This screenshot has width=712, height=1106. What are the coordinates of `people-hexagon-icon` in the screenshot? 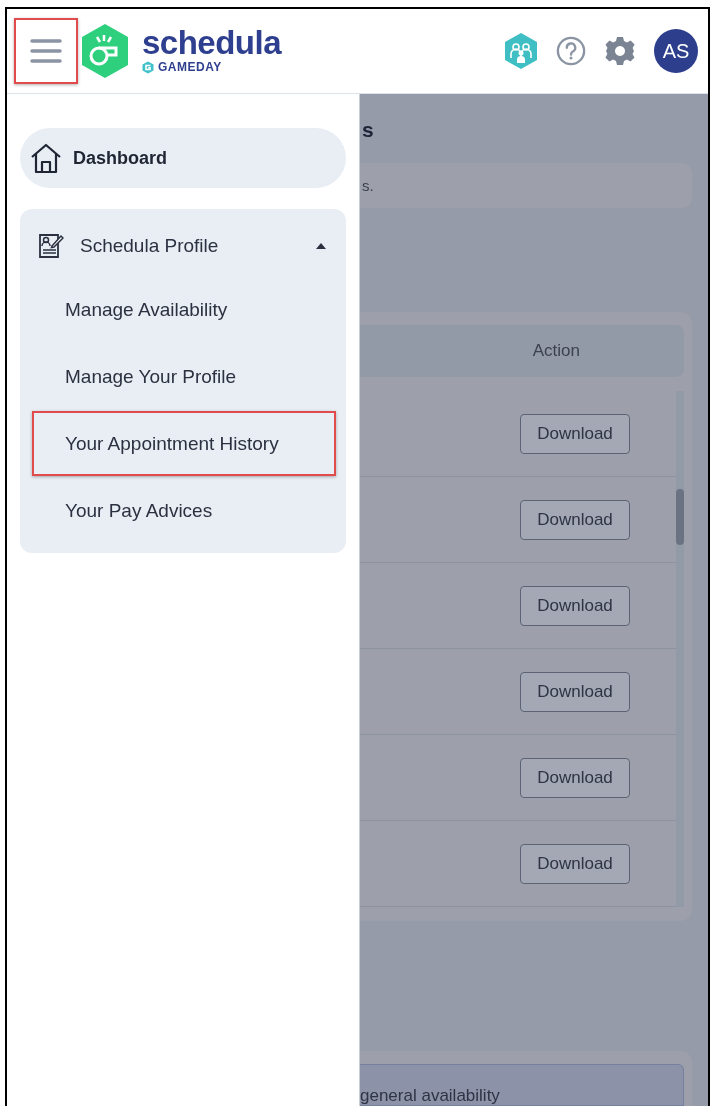 It's located at (521, 51).